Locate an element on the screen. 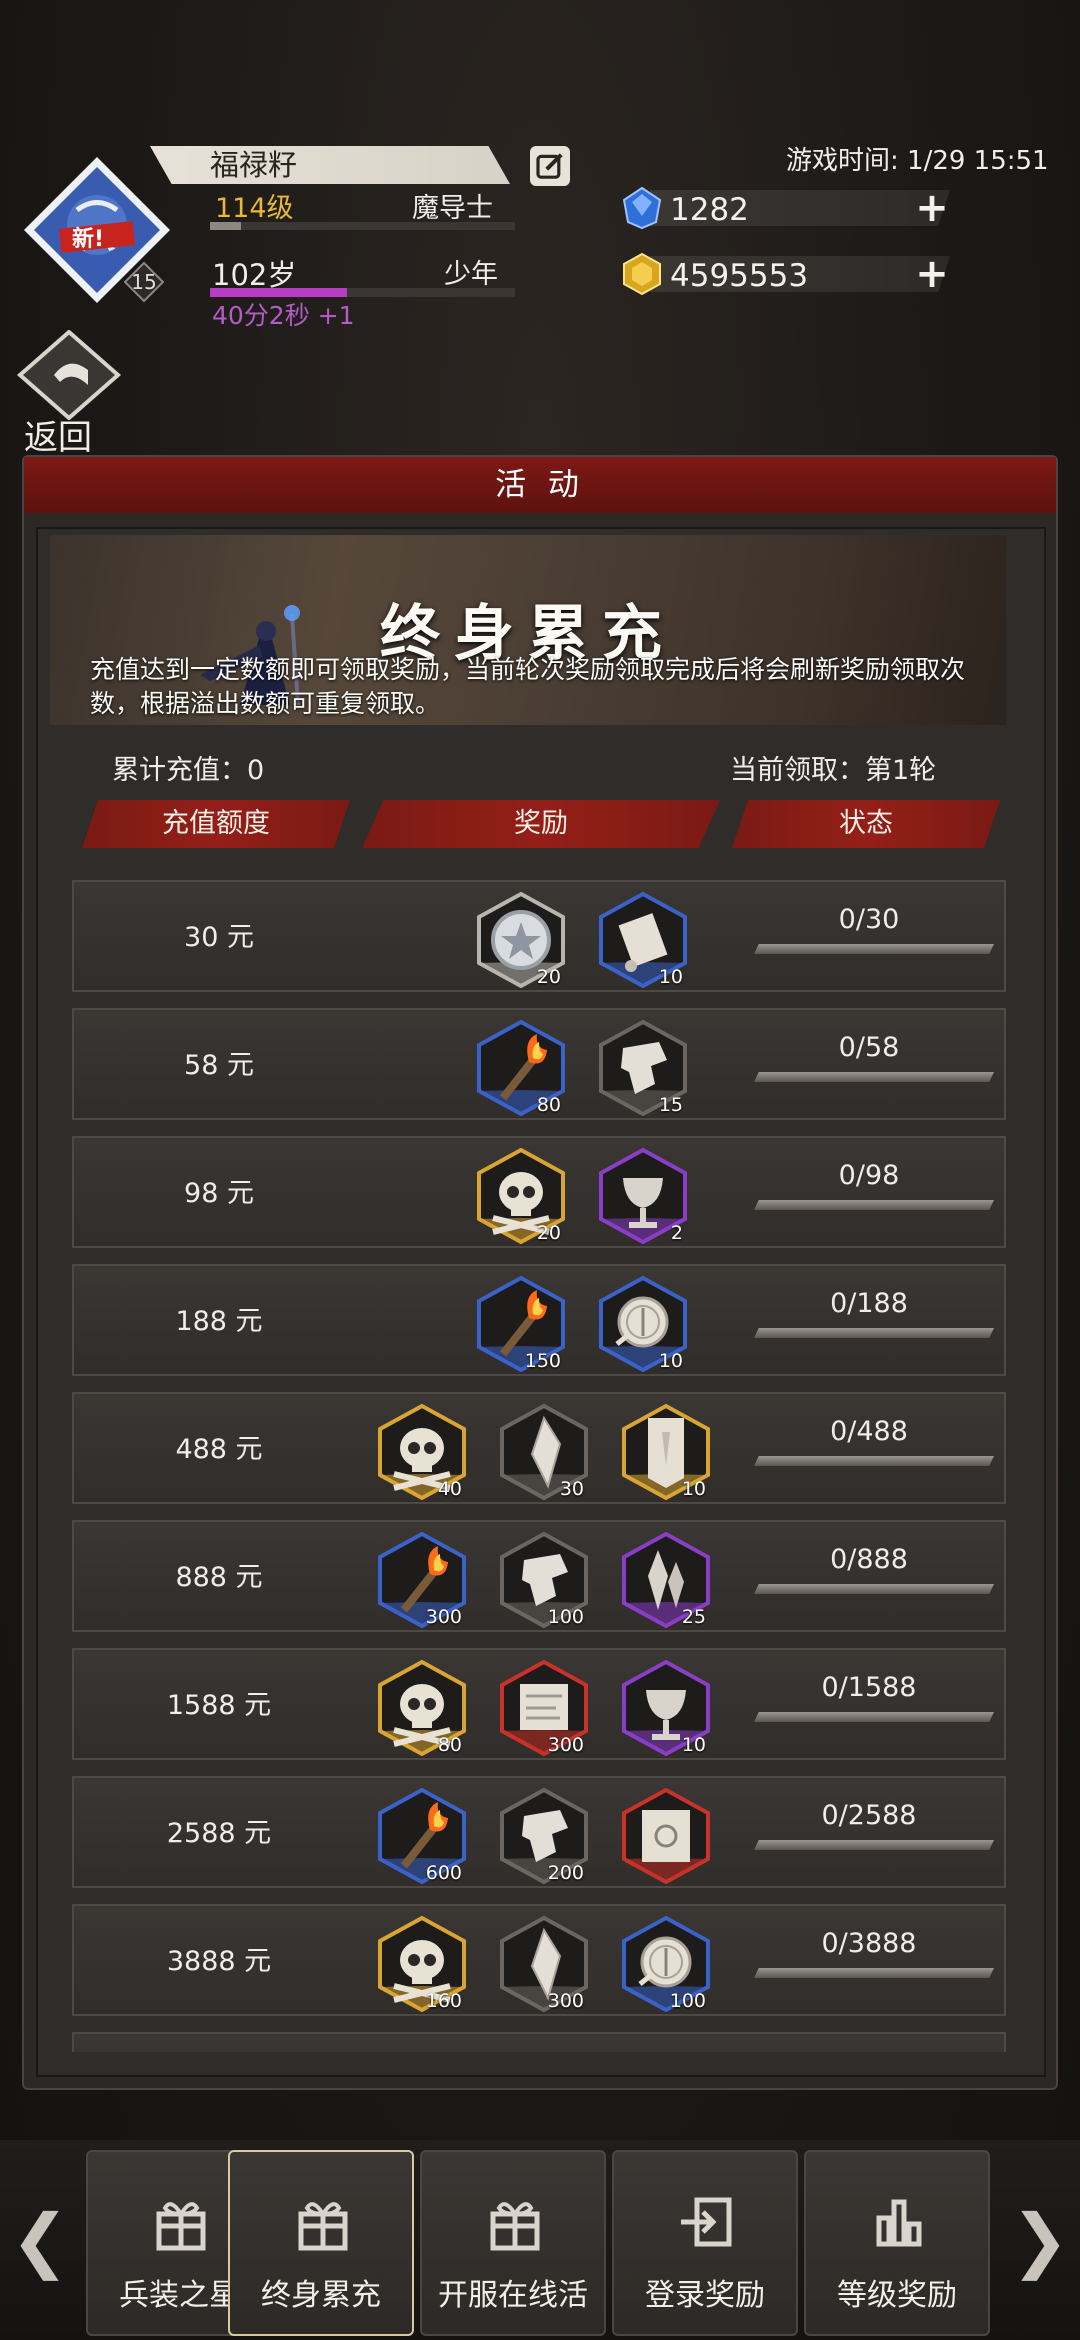 This screenshot has width=1080, height=2340. reward-row: 488 元 40 30 10 0/488 is located at coordinates (539, 1448).